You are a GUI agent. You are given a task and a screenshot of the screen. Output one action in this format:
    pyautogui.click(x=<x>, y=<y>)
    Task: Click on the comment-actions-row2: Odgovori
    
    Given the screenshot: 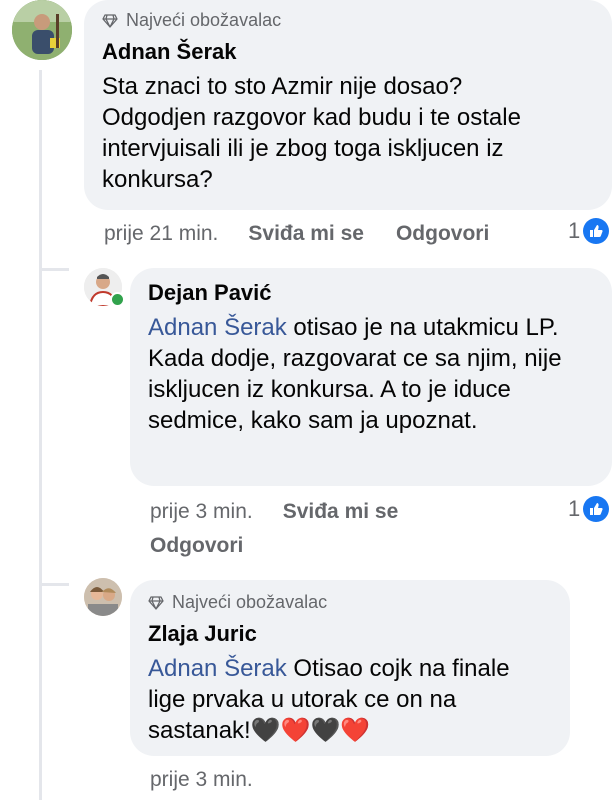 What is the action you would take?
    pyautogui.click(x=212, y=546)
    